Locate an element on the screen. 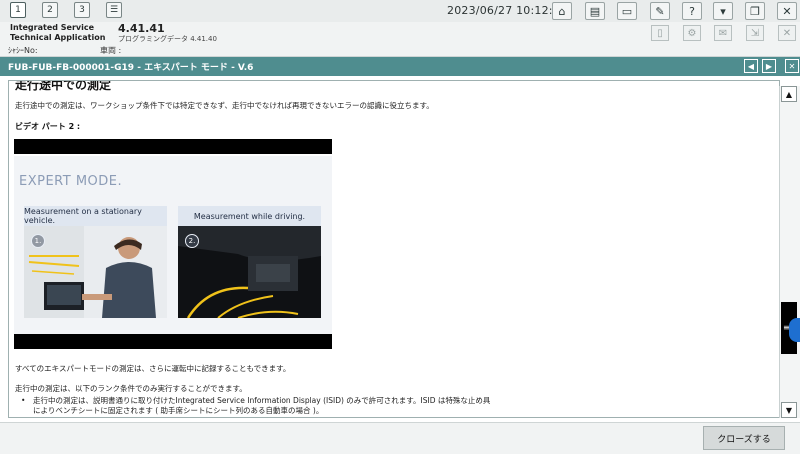 This screenshot has width=800, height=454. wrench-icon: ✎ is located at coordinates (660, 11).